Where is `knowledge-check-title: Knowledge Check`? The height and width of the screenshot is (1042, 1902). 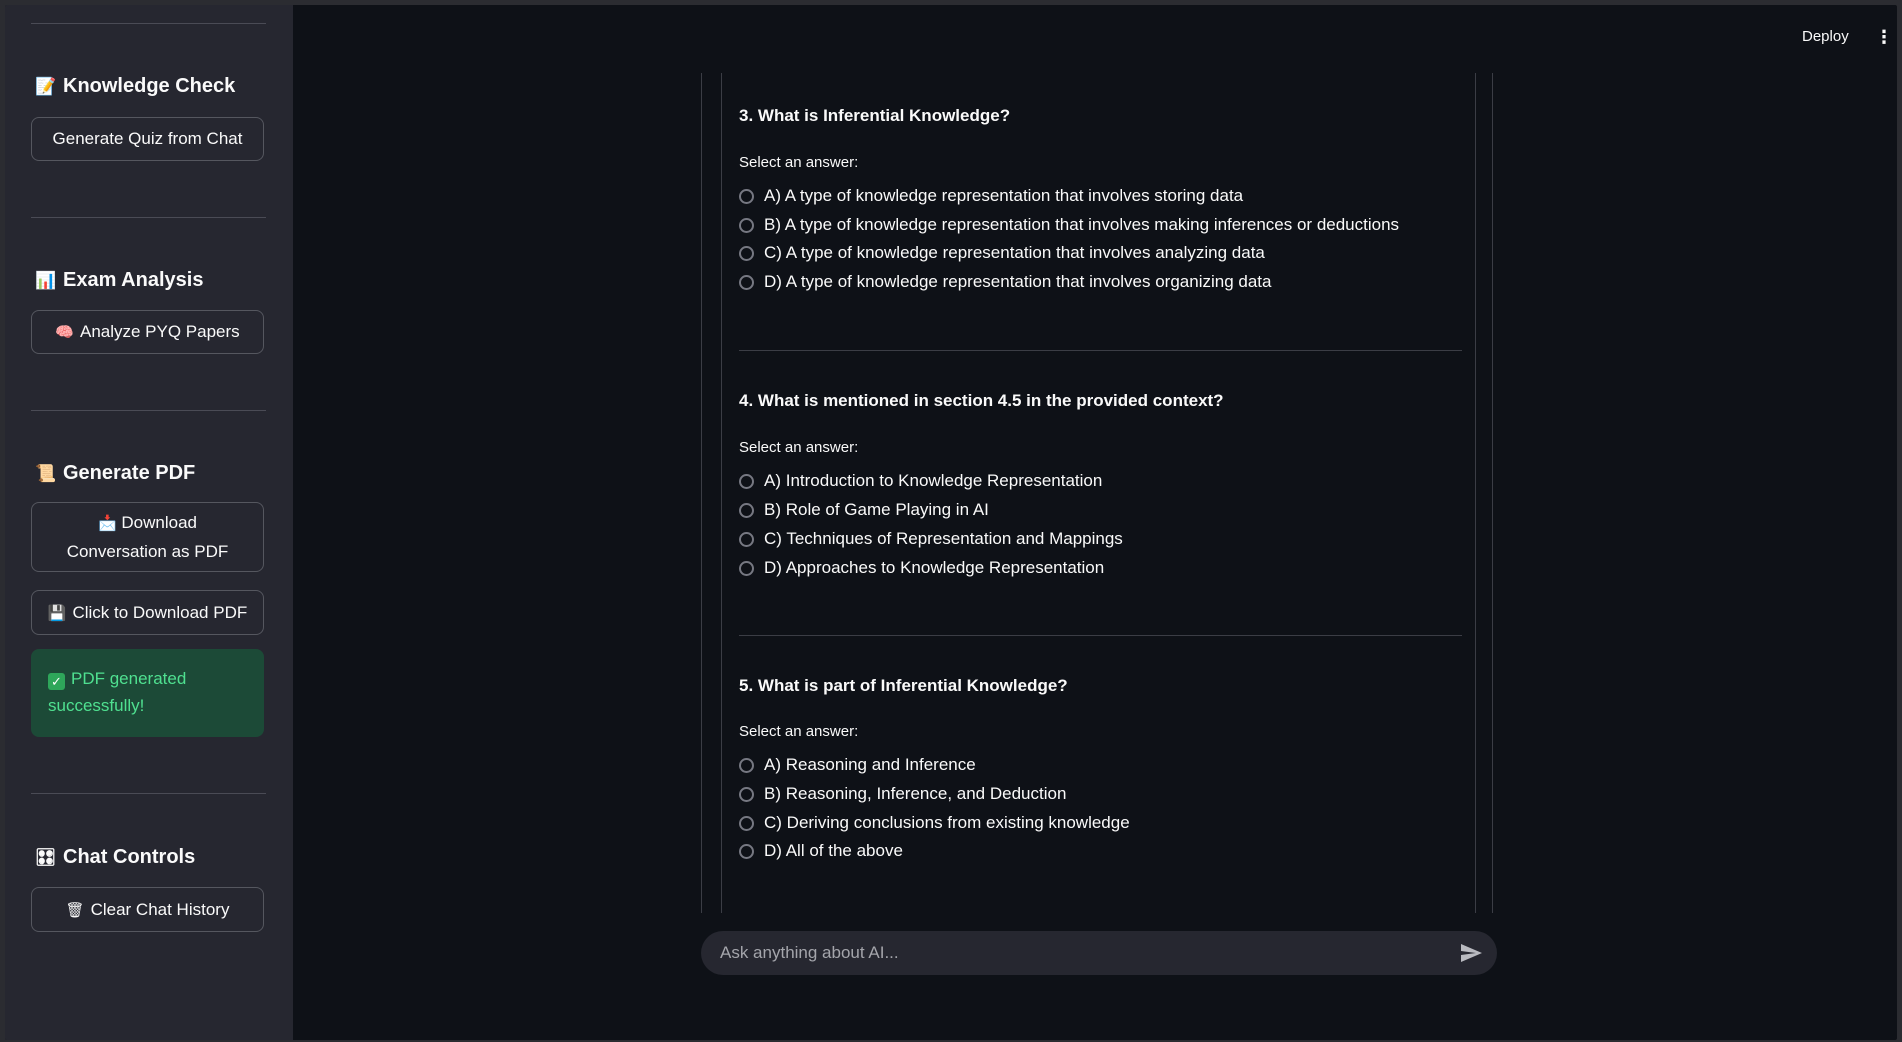 knowledge-check-title: Knowledge Check is located at coordinates (149, 86).